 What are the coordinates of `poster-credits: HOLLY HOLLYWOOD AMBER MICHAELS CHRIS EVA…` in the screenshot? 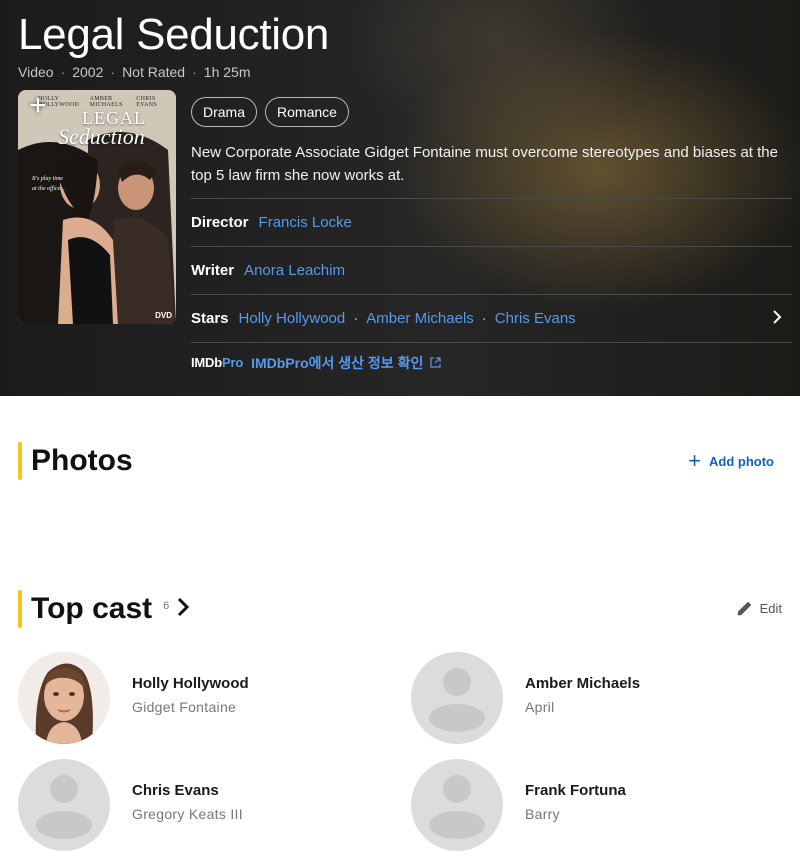 It's located at (104, 102).